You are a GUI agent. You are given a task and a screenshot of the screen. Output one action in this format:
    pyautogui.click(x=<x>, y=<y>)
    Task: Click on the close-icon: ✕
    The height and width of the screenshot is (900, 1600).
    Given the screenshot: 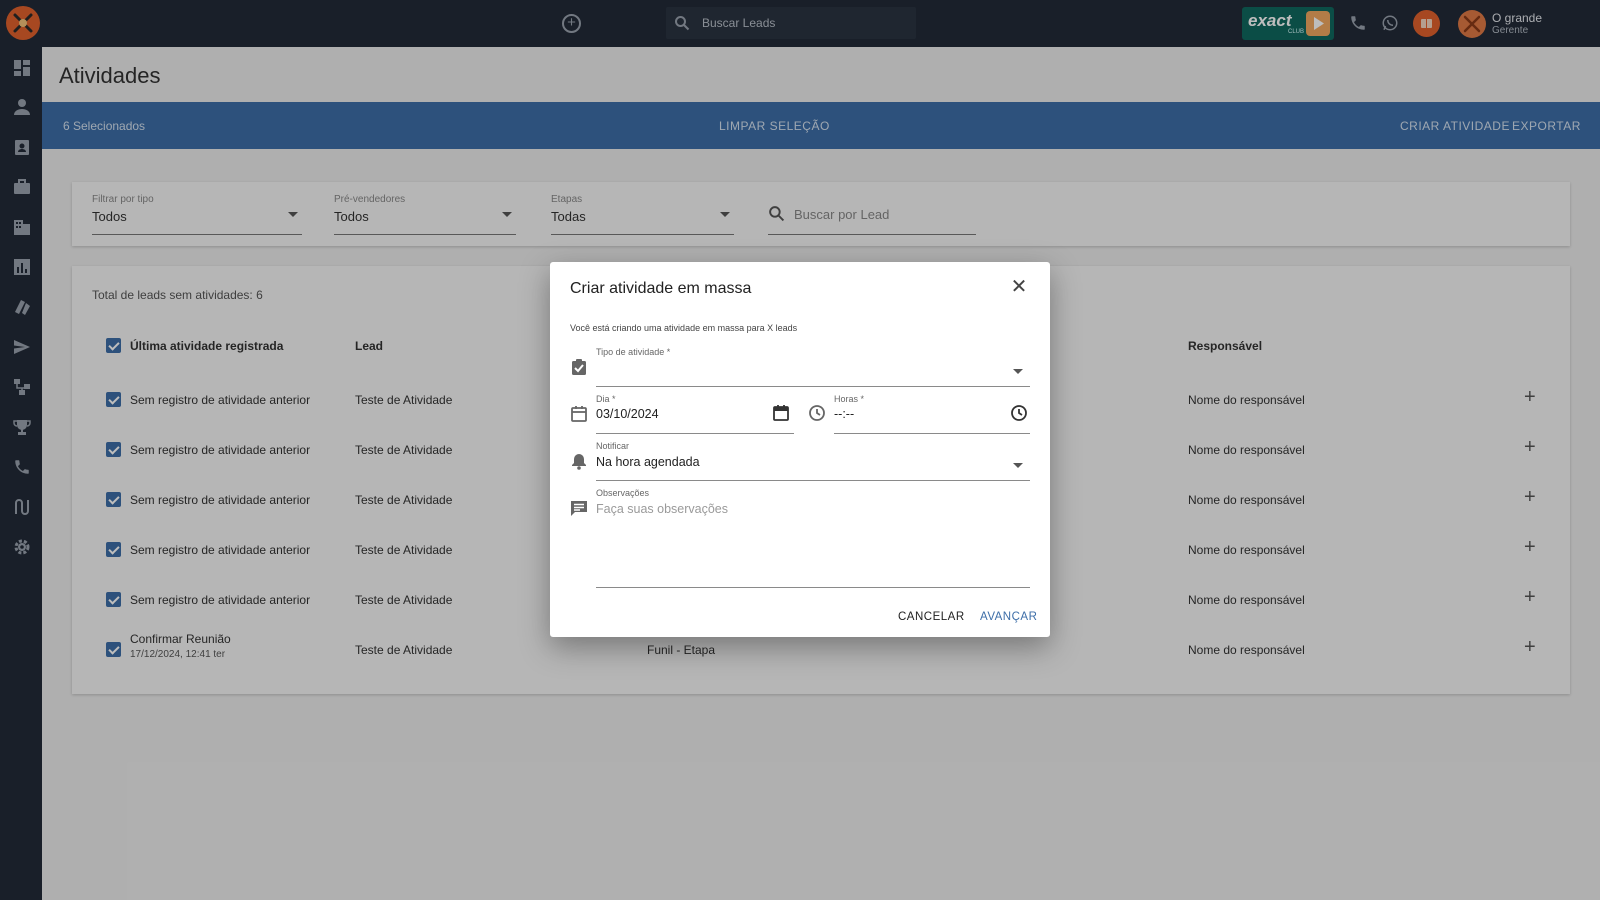 What is the action you would take?
    pyautogui.click(x=1019, y=287)
    